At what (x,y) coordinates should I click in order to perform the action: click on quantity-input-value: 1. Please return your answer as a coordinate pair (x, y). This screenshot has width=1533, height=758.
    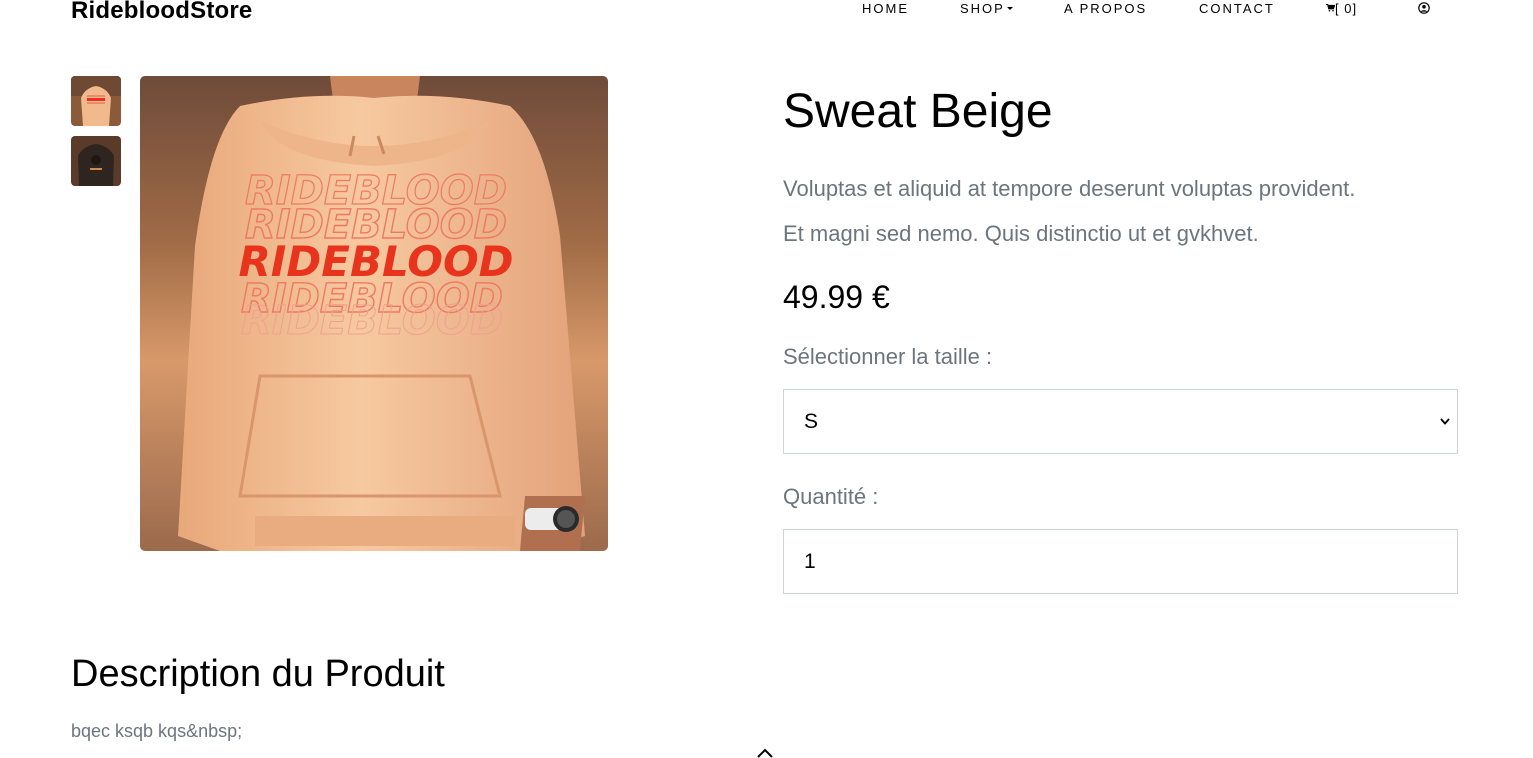
    Looking at the image, I should click on (810, 561).